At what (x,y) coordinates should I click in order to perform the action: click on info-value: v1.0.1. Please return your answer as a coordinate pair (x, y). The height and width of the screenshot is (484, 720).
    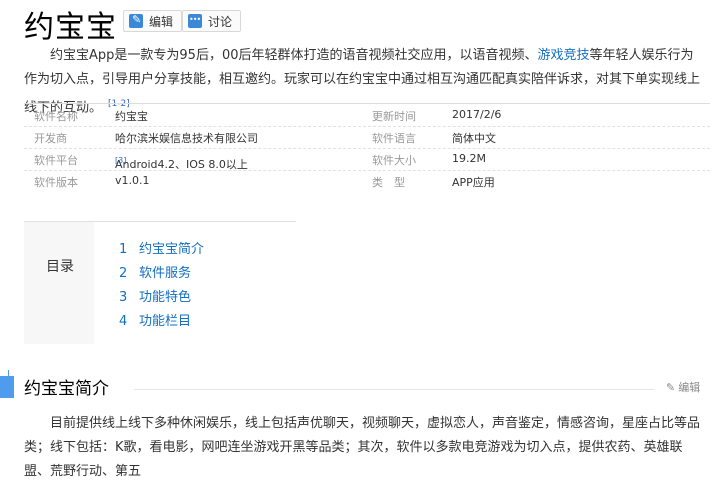
    Looking at the image, I should click on (132, 180).